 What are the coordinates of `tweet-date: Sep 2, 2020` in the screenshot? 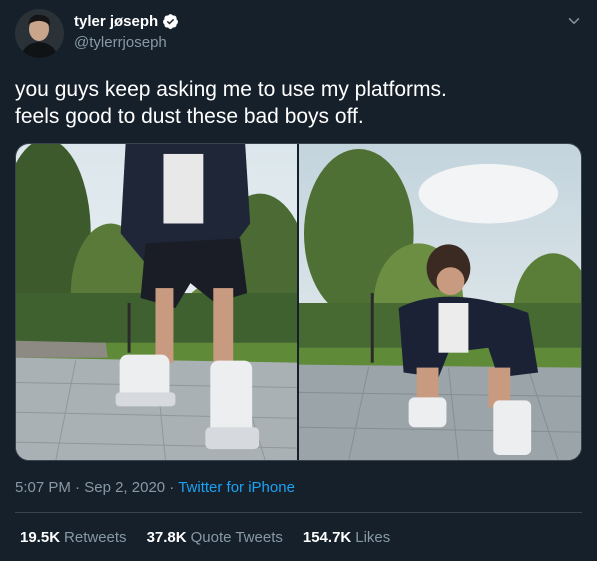 It's located at (124, 487).